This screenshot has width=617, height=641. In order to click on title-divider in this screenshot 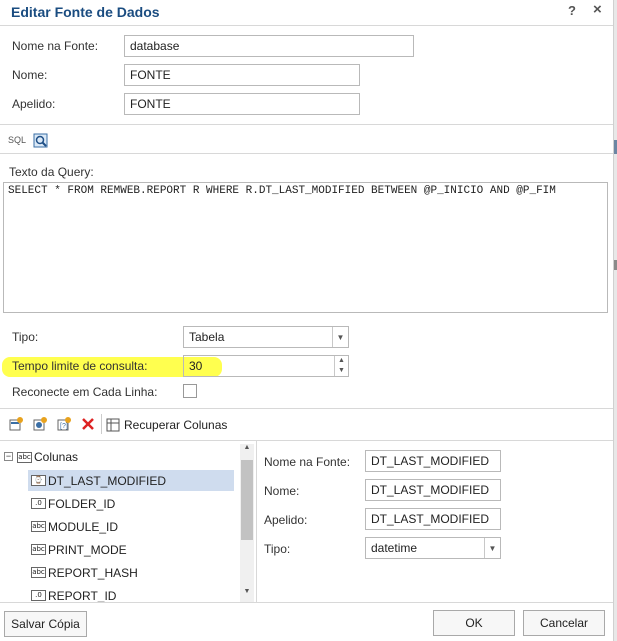, I will do `click(306, 25)`.